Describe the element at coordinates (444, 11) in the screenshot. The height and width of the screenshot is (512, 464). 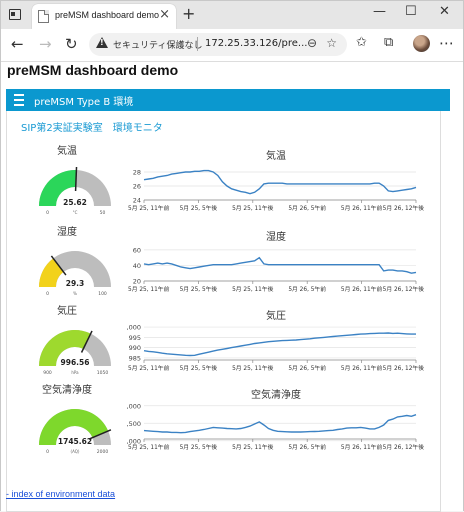
I see `close-window-icon: ✕` at that location.